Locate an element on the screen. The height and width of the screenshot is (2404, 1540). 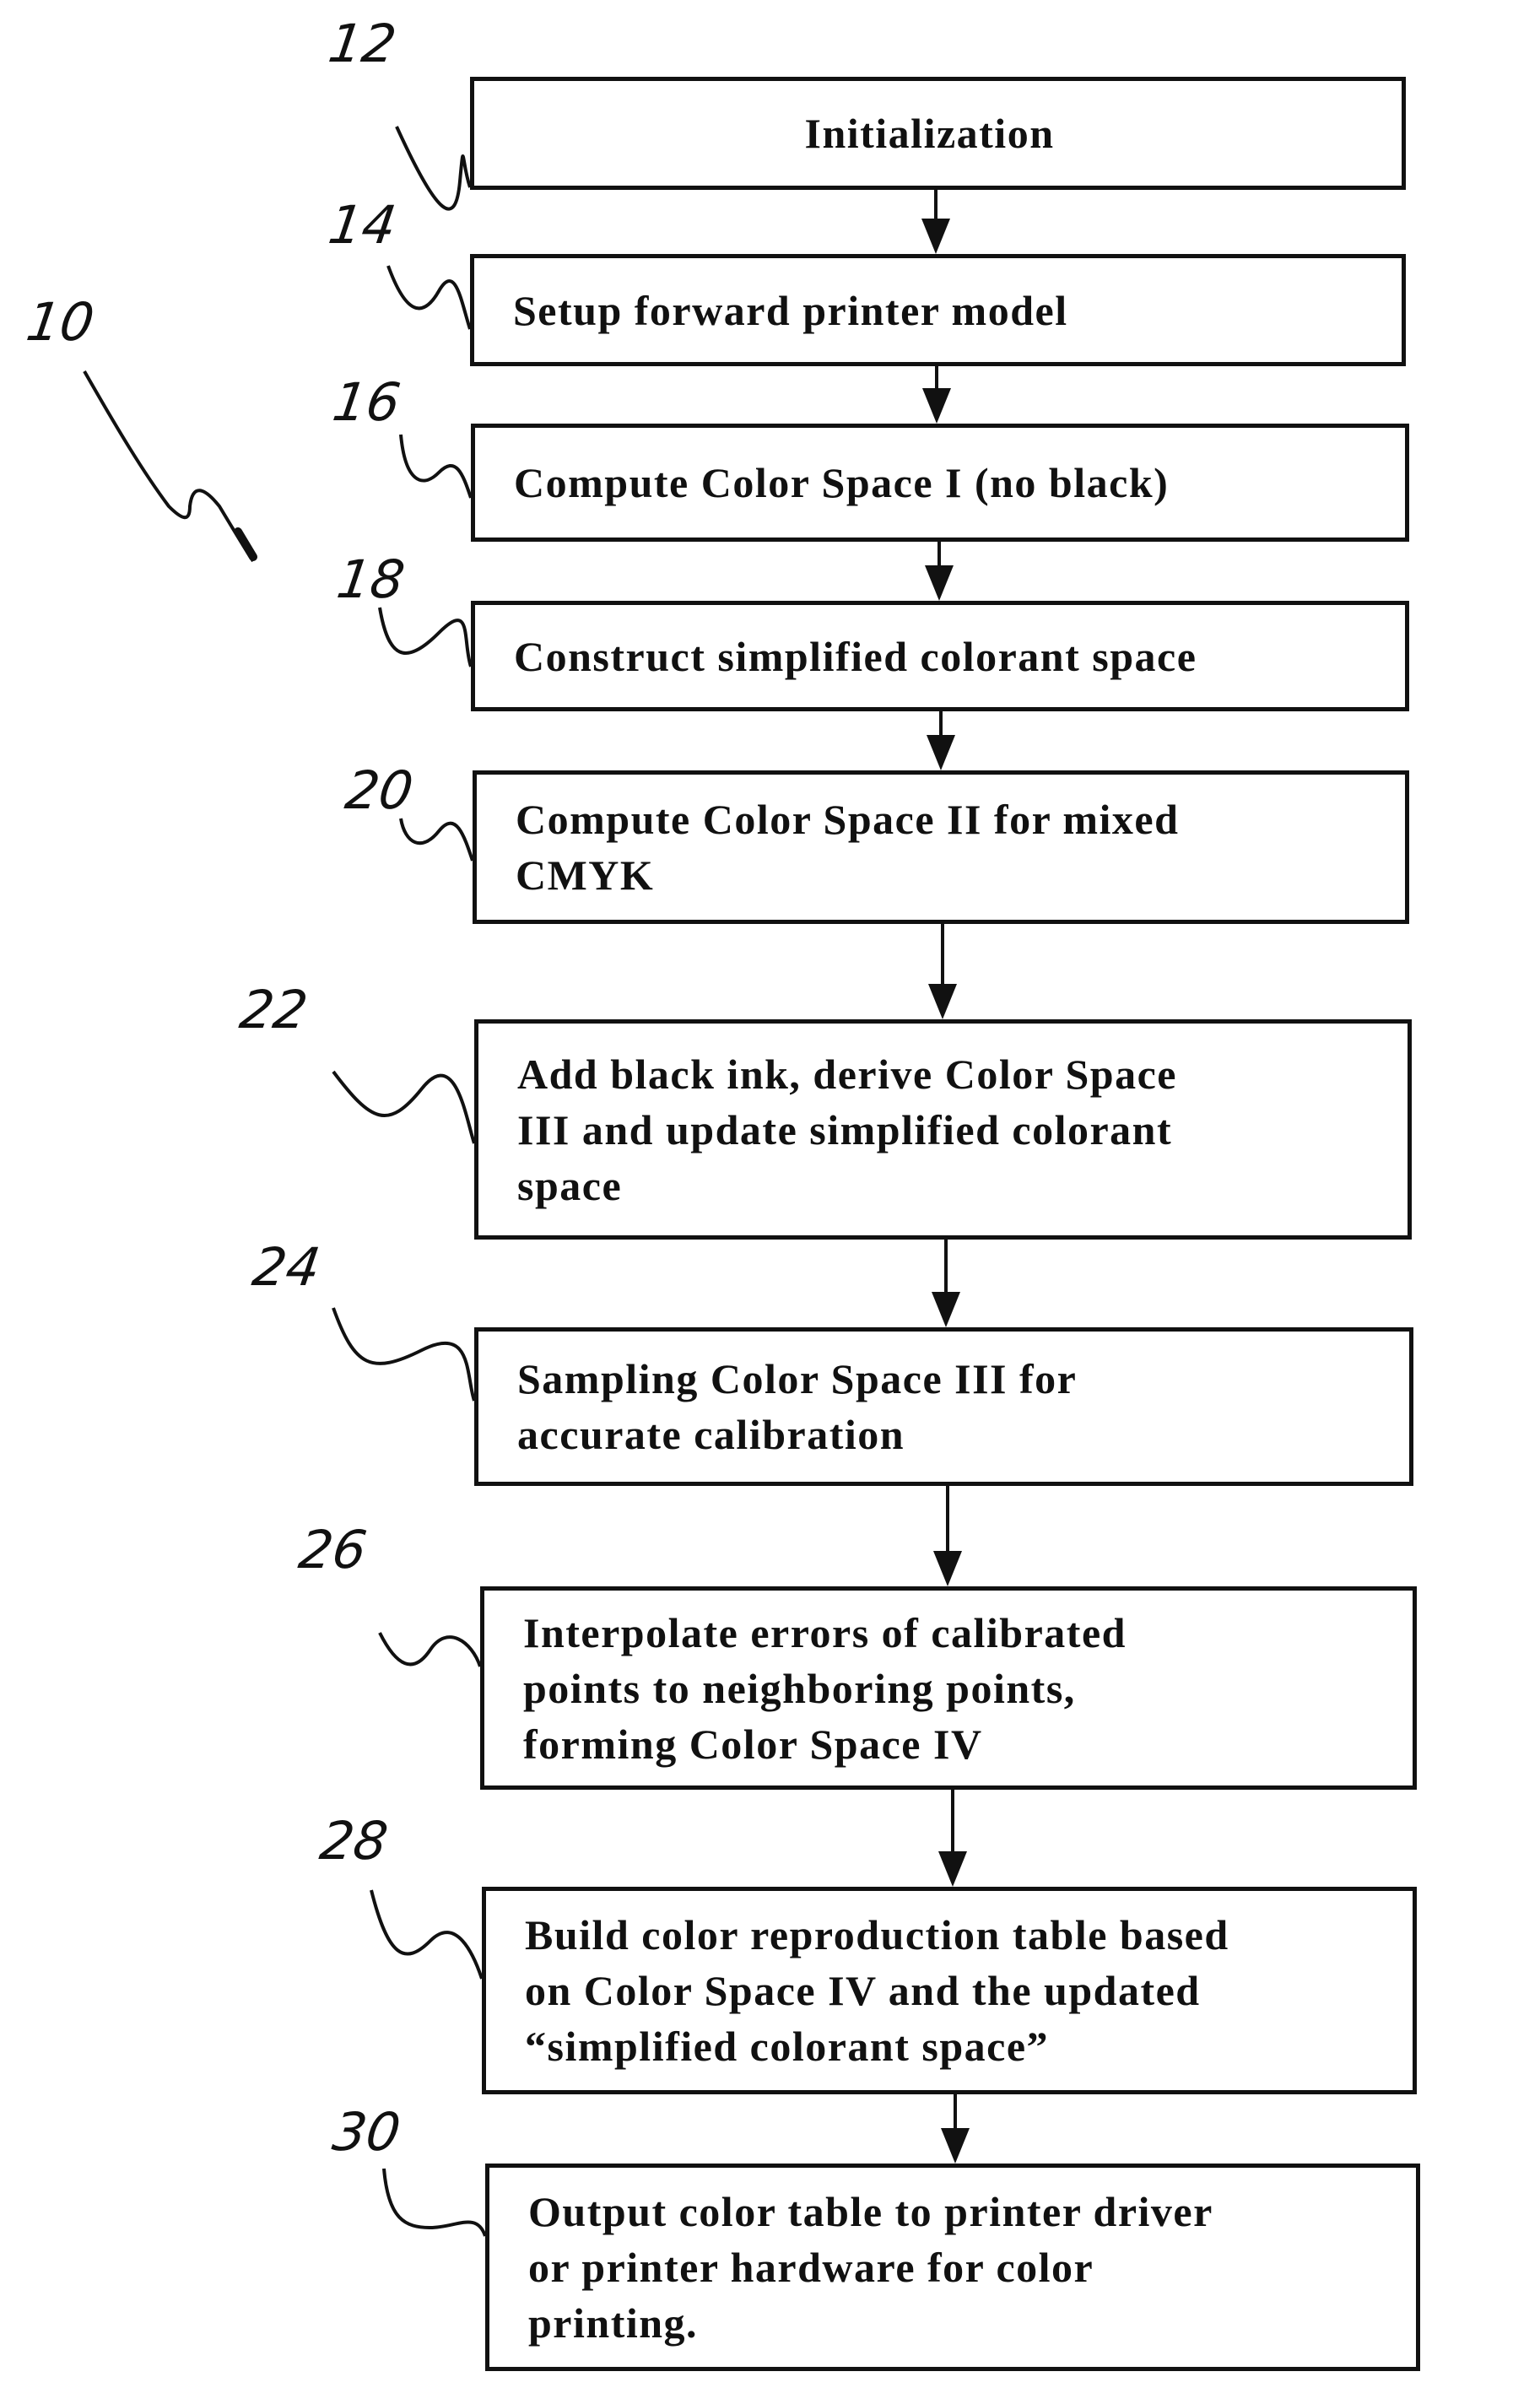
step-ref-label: 30 is located at coordinates (367, 2132).